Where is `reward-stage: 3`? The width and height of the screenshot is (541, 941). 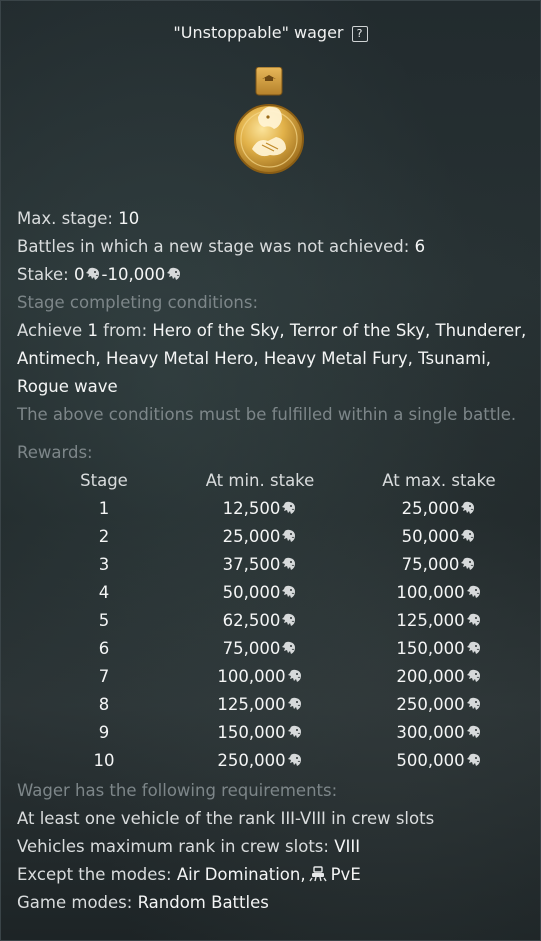 reward-stage: 3 is located at coordinates (104, 564).